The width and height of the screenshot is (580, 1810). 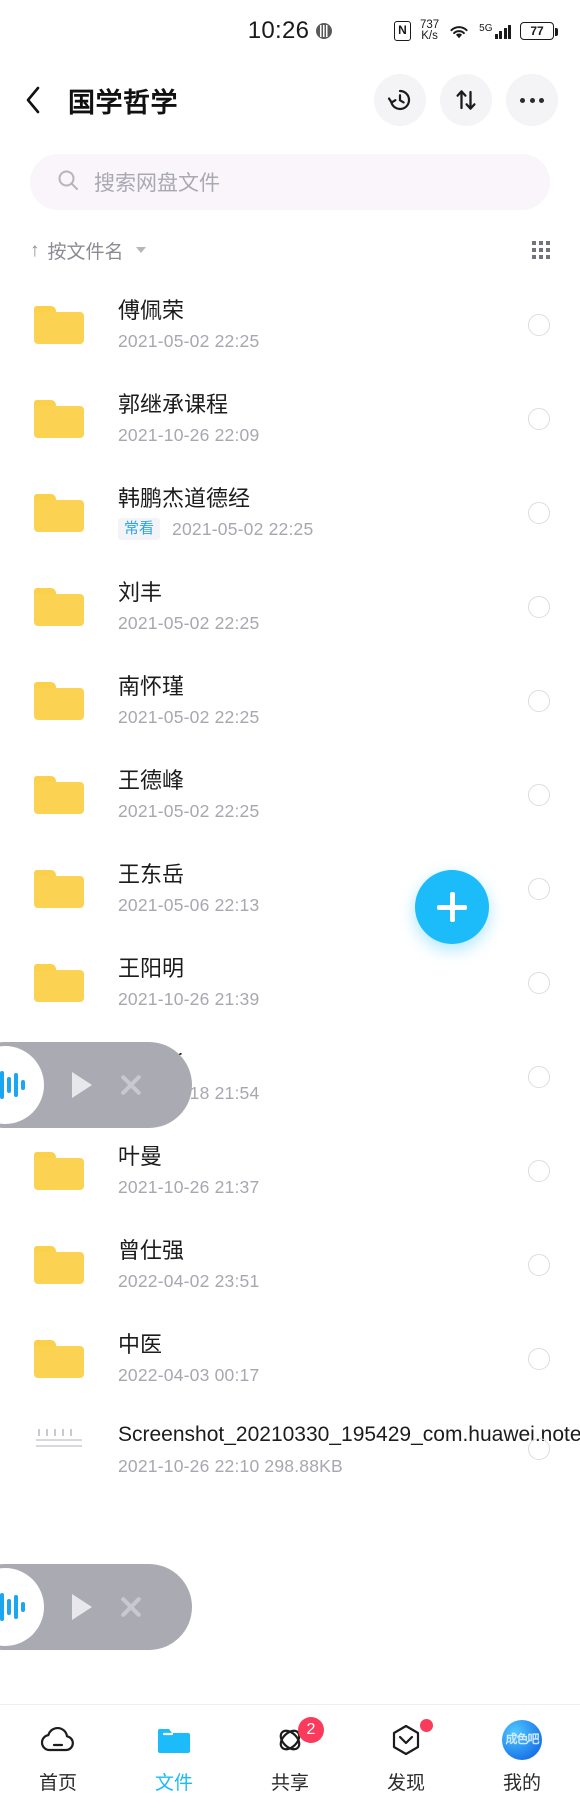 I want to click on header-actions, so click(x=466, y=100).